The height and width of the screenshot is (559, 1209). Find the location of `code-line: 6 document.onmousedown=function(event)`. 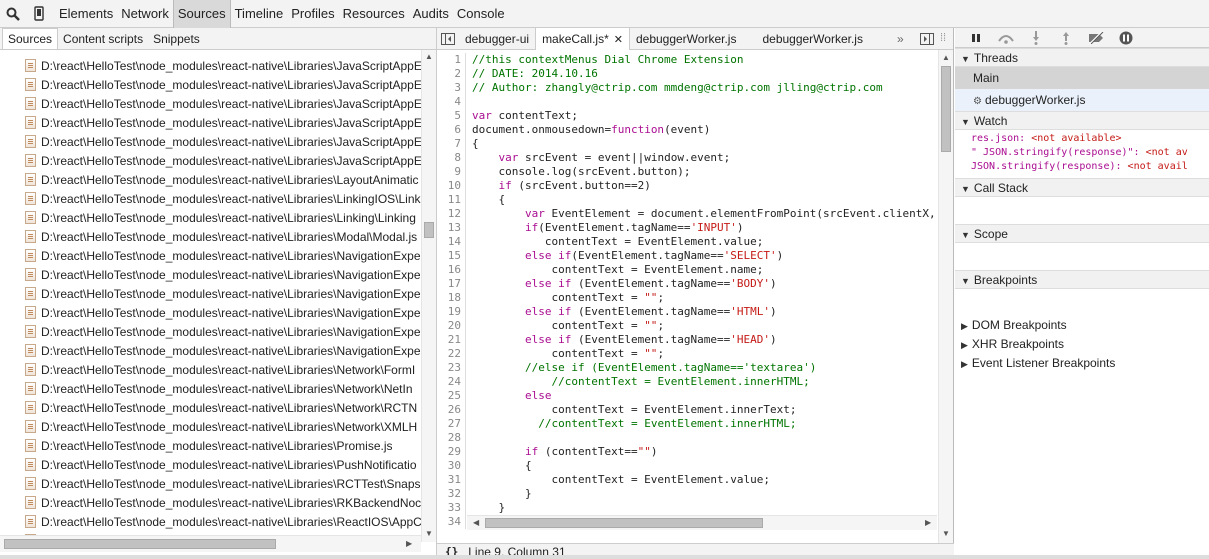

code-line: 6 document.onmousedown=function(event) is located at coordinates (687, 130).